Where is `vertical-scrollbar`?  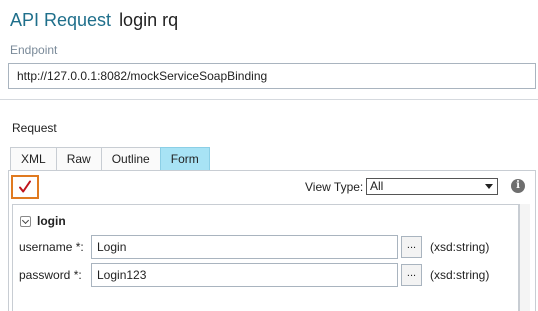 vertical-scrollbar is located at coordinates (524, 257).